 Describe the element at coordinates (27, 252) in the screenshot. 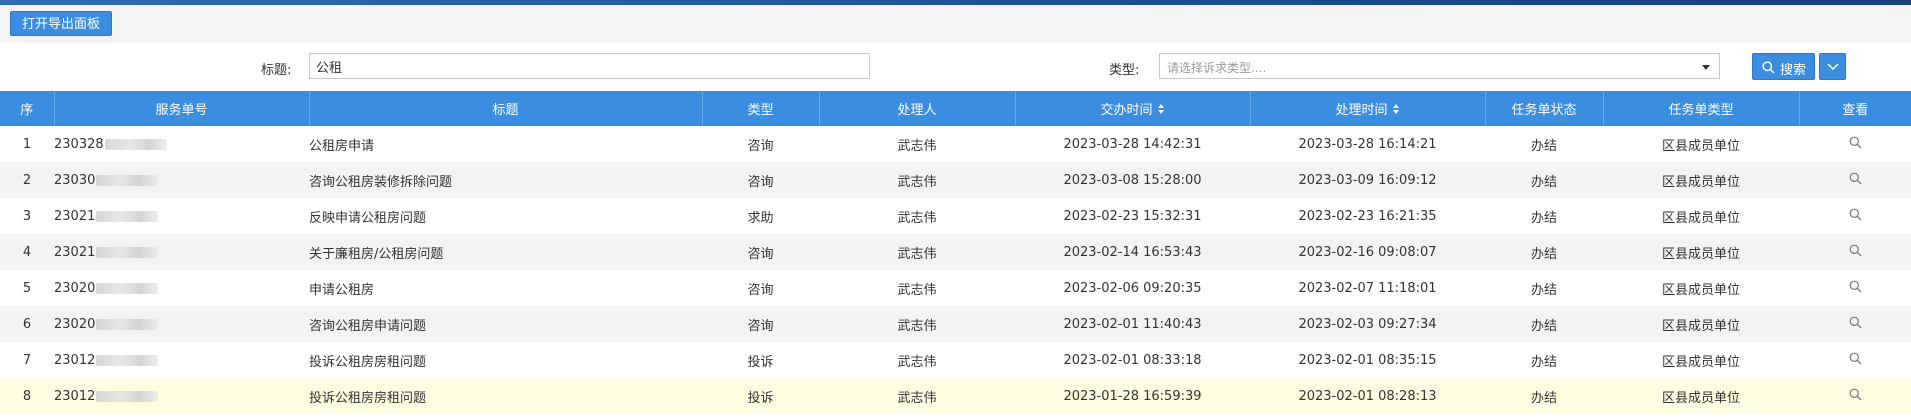

I see `row-index-text: 4` at that location.